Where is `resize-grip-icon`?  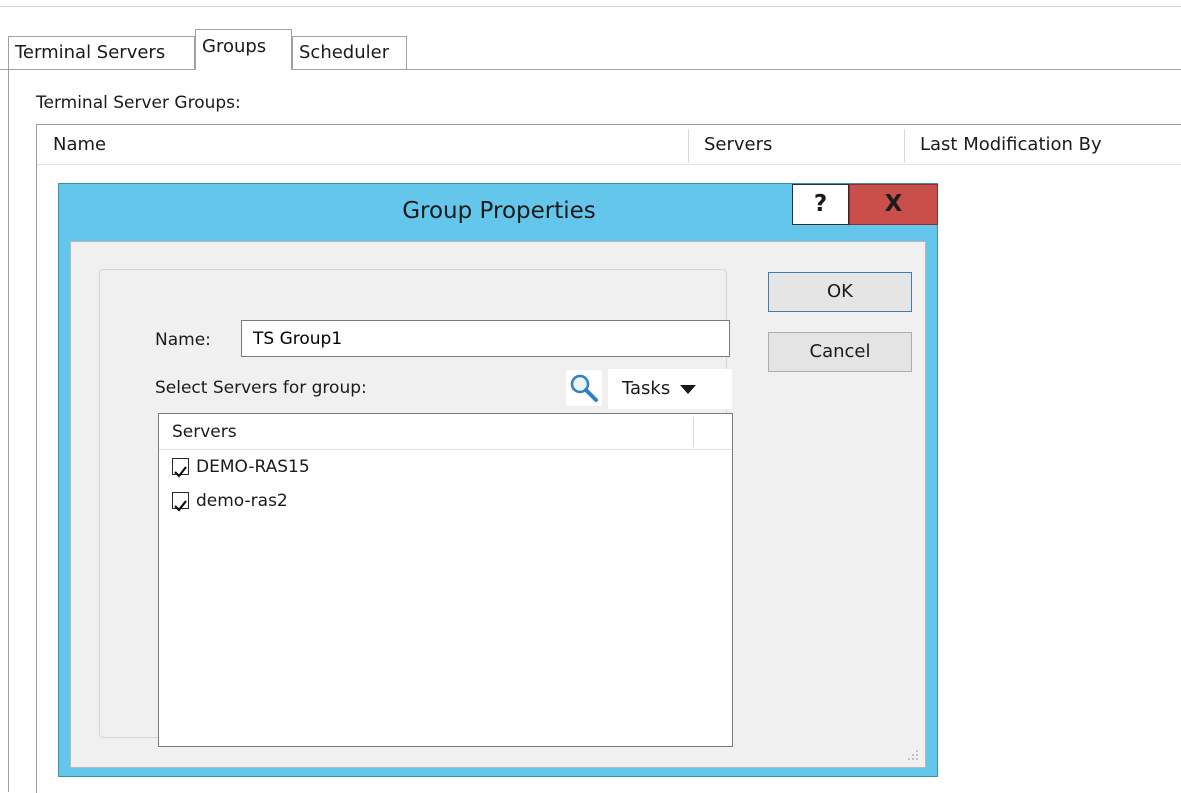
resize-grip-icon is located at coordinates (913, 755).